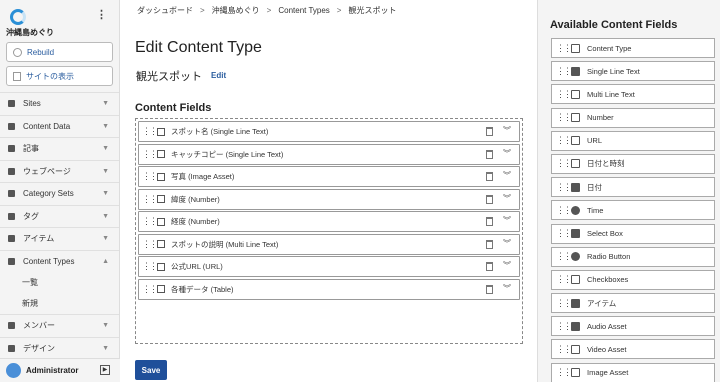 The image size is (720, 382). Describe the element at coordinates (59, 348) in the screenshot. I see `sidebar-item-design: デザイン ▼` at that location.